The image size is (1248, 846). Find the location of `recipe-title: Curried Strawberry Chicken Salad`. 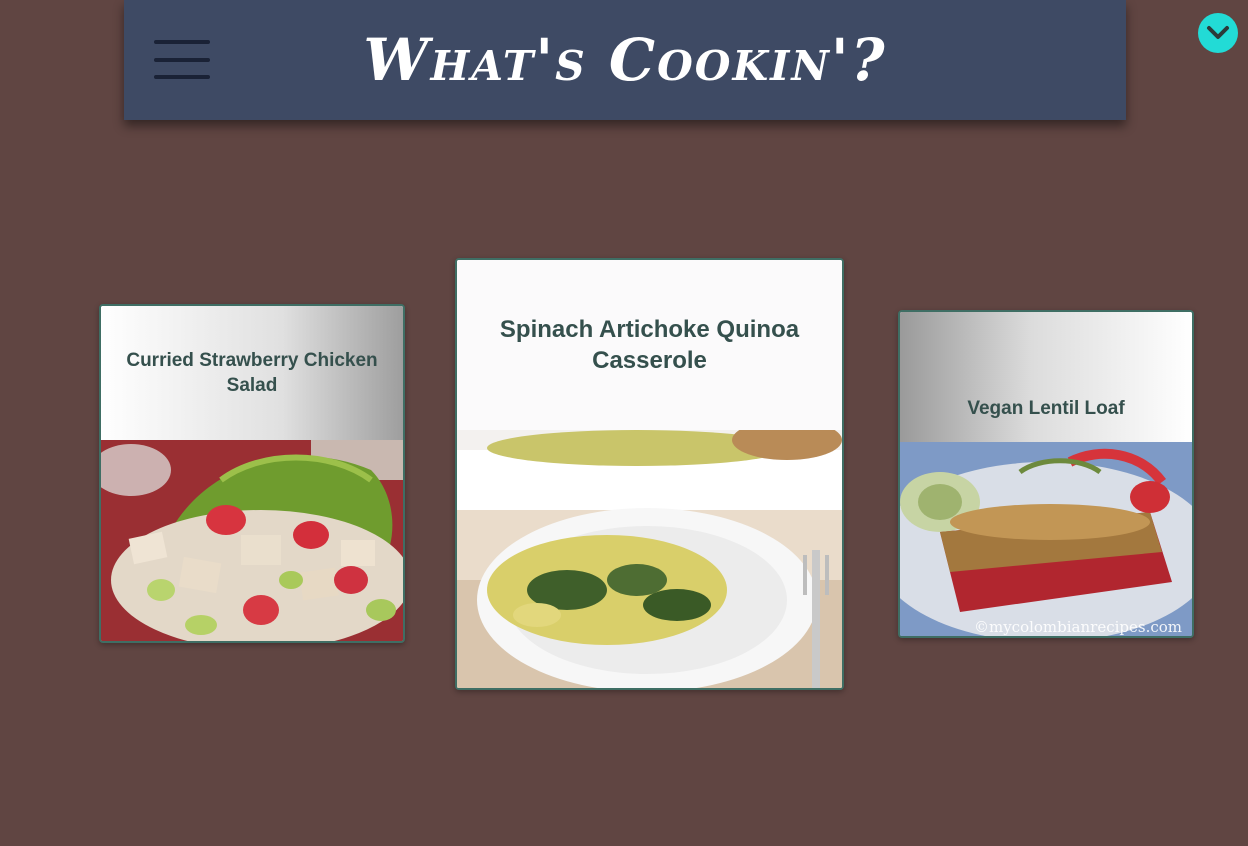

recipe-title: Curried Strawberry Chicken Salad is located at coordinates (252, 373).